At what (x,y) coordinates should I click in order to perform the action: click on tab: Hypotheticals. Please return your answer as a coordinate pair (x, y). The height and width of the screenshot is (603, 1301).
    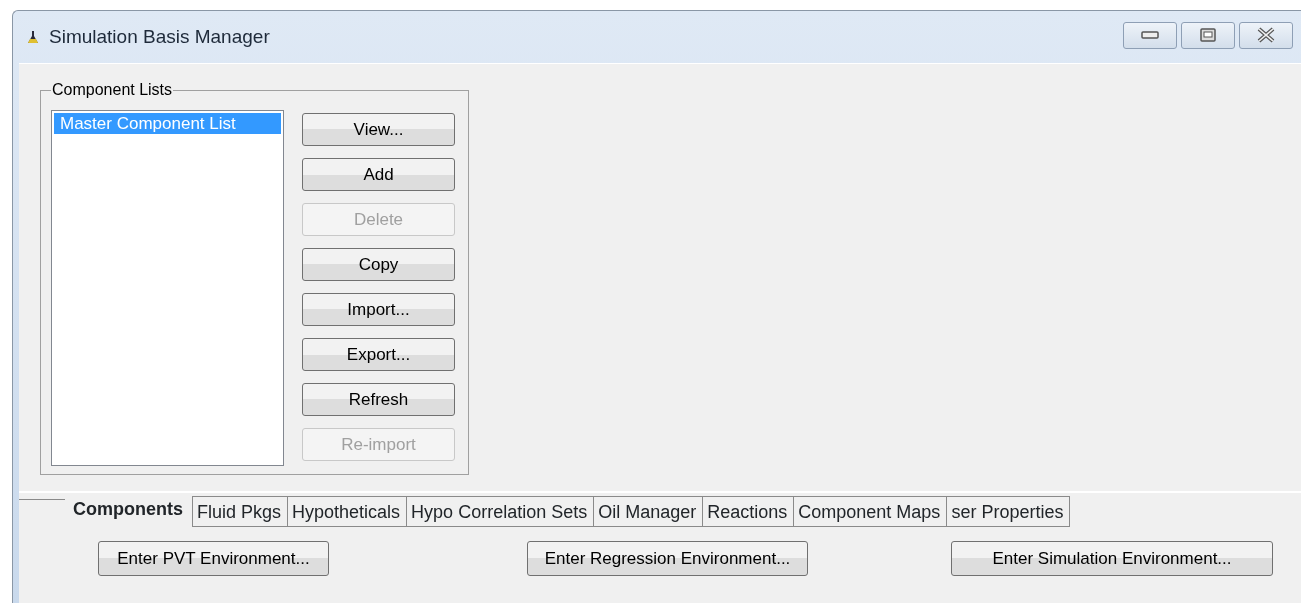
    Looking at the image, I should click on (347, 511).